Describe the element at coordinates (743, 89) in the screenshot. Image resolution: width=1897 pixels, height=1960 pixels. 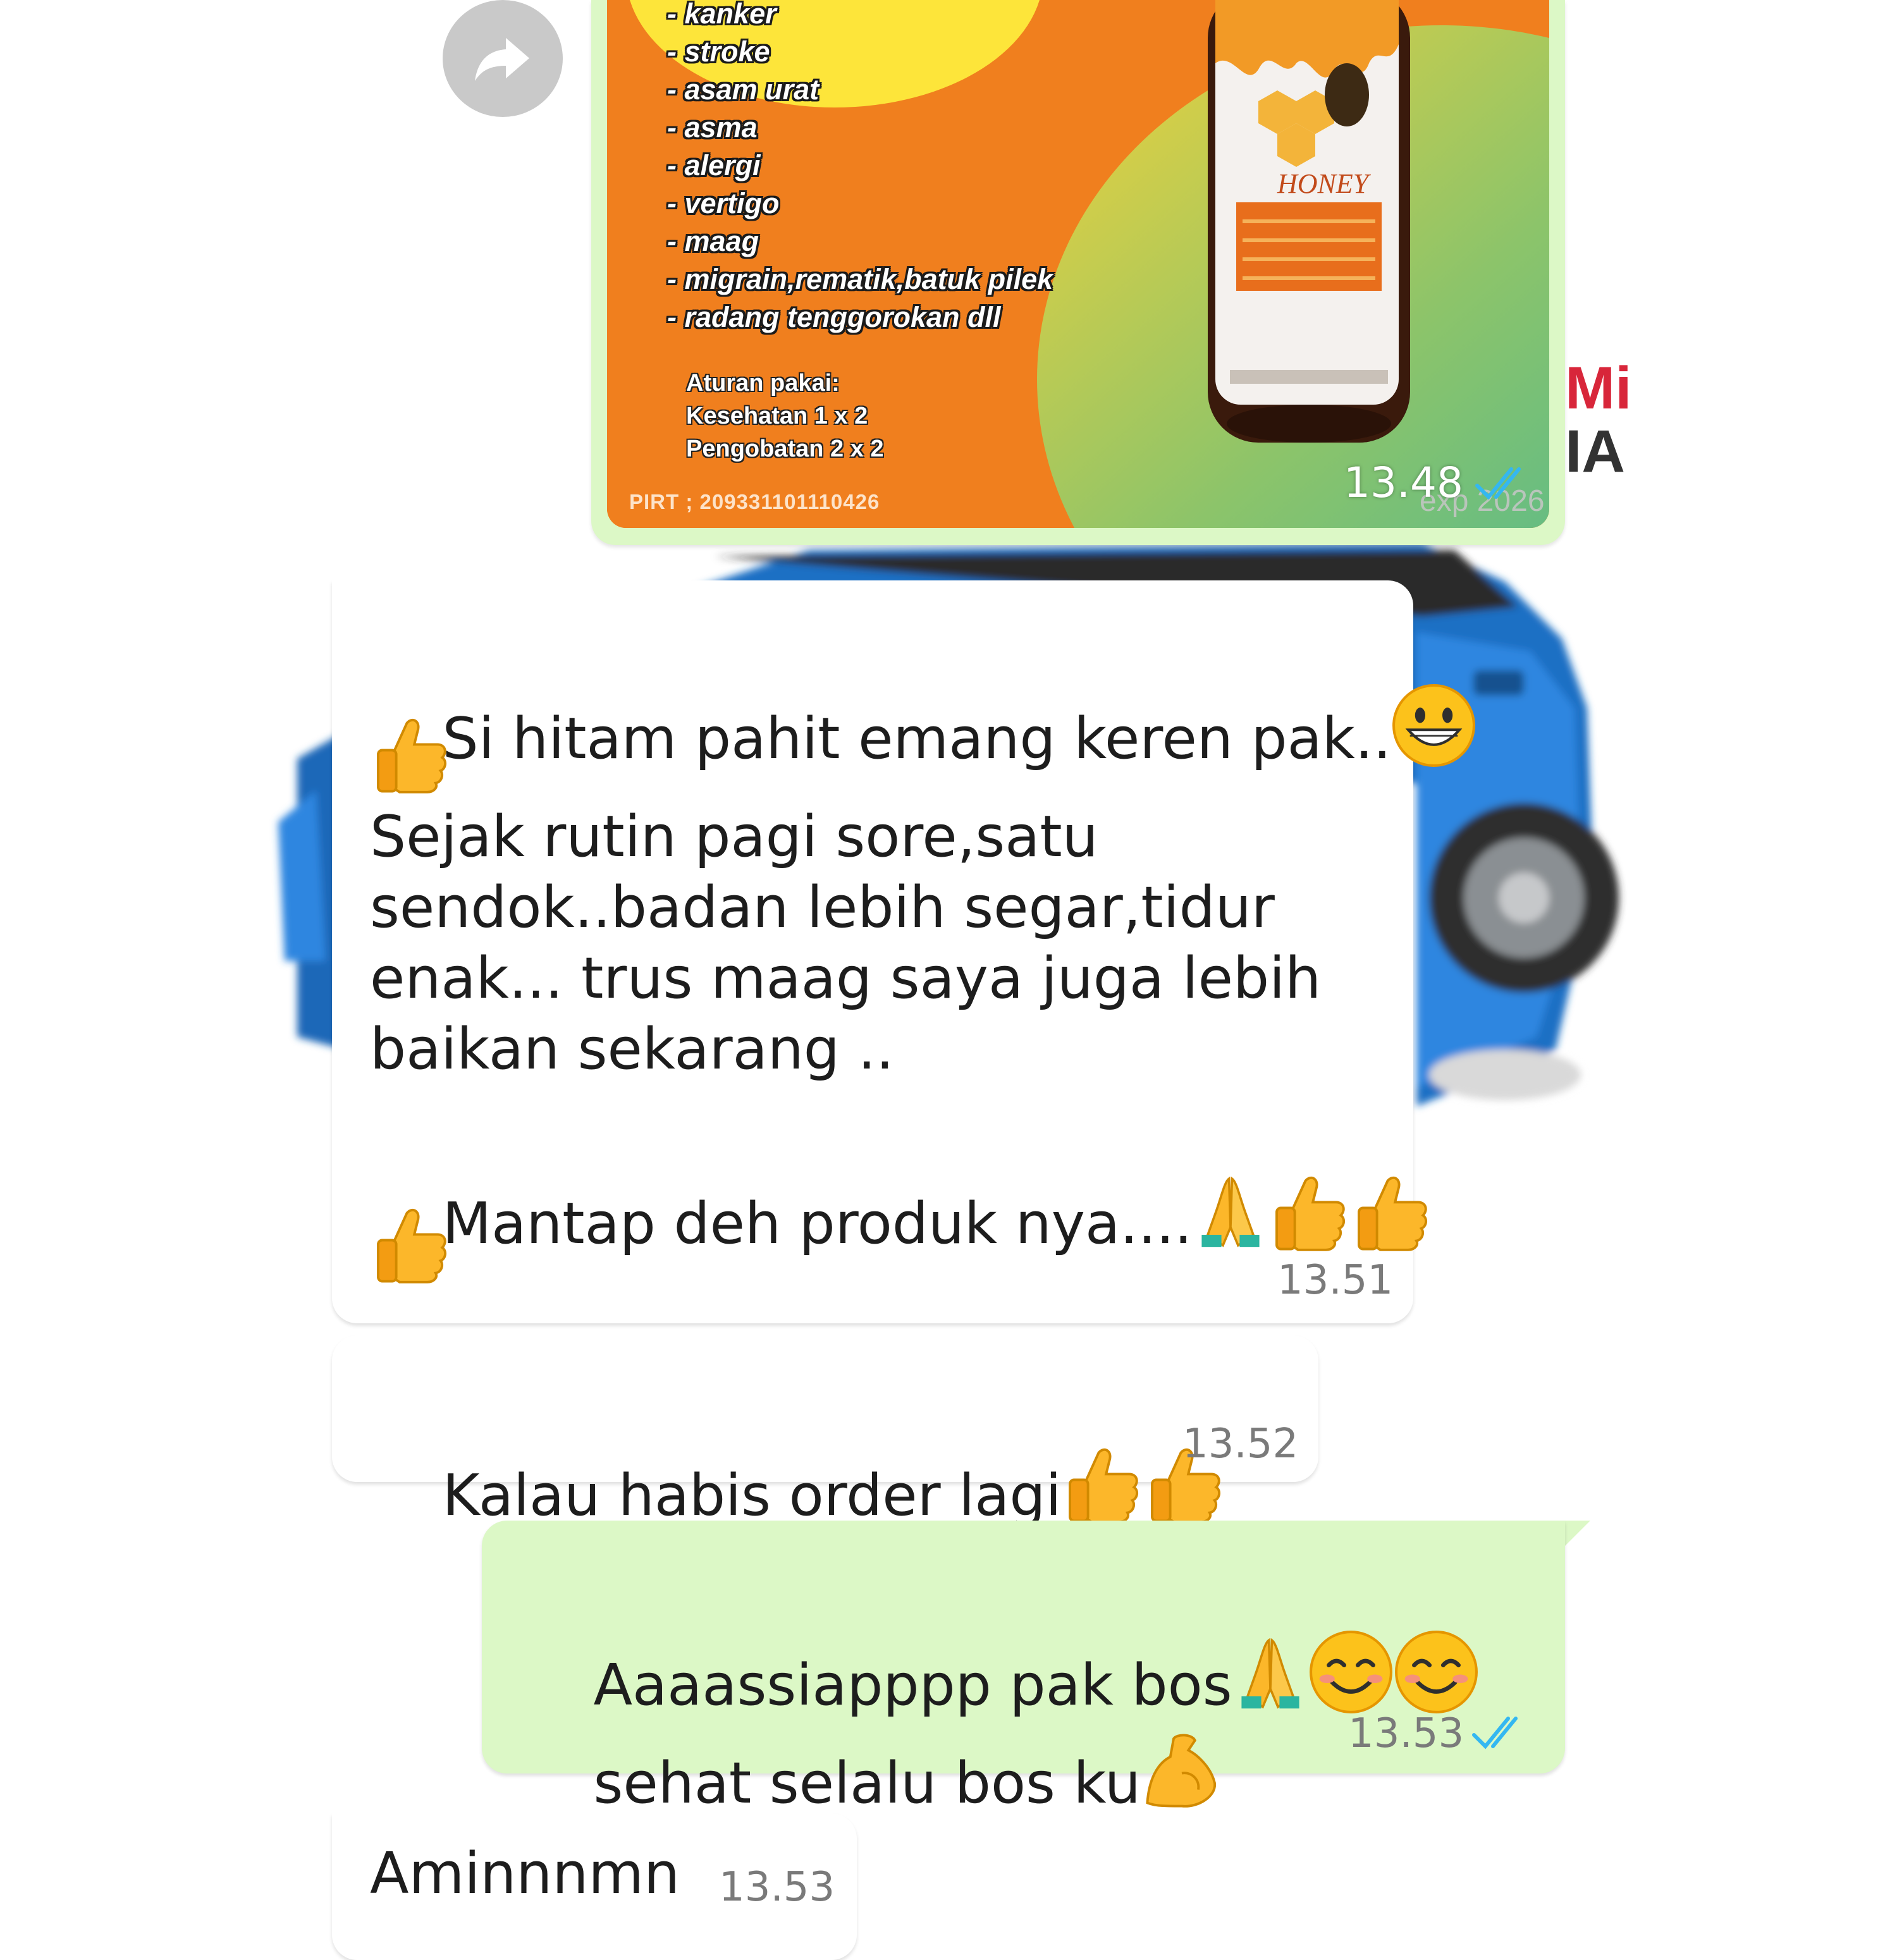
I see `benefit-item: - asam urat` at that location.